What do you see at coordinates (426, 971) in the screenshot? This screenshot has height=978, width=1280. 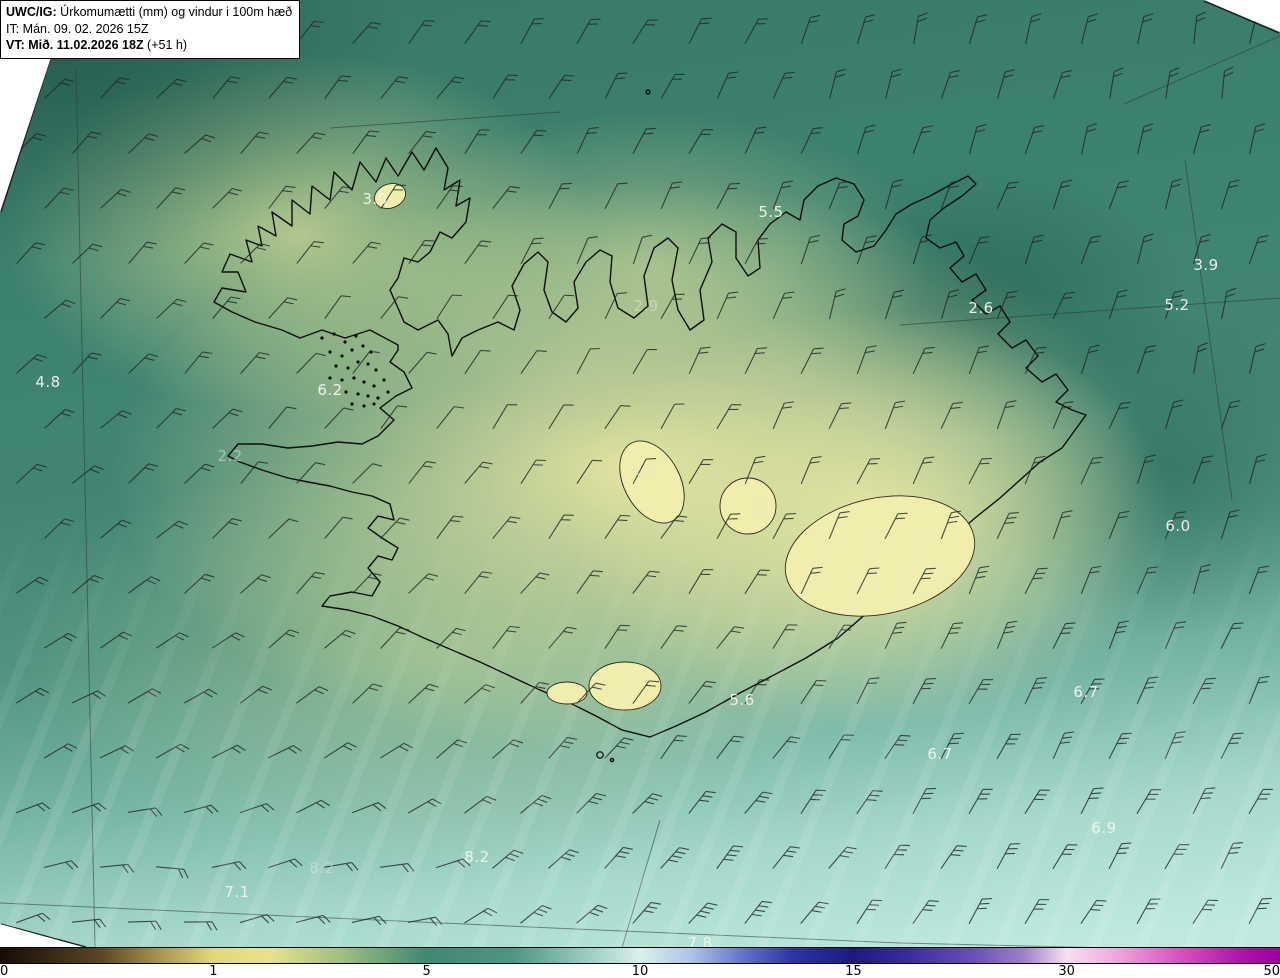 I see `colorbar-tick-label: 5` at bounding box center [426, 971].